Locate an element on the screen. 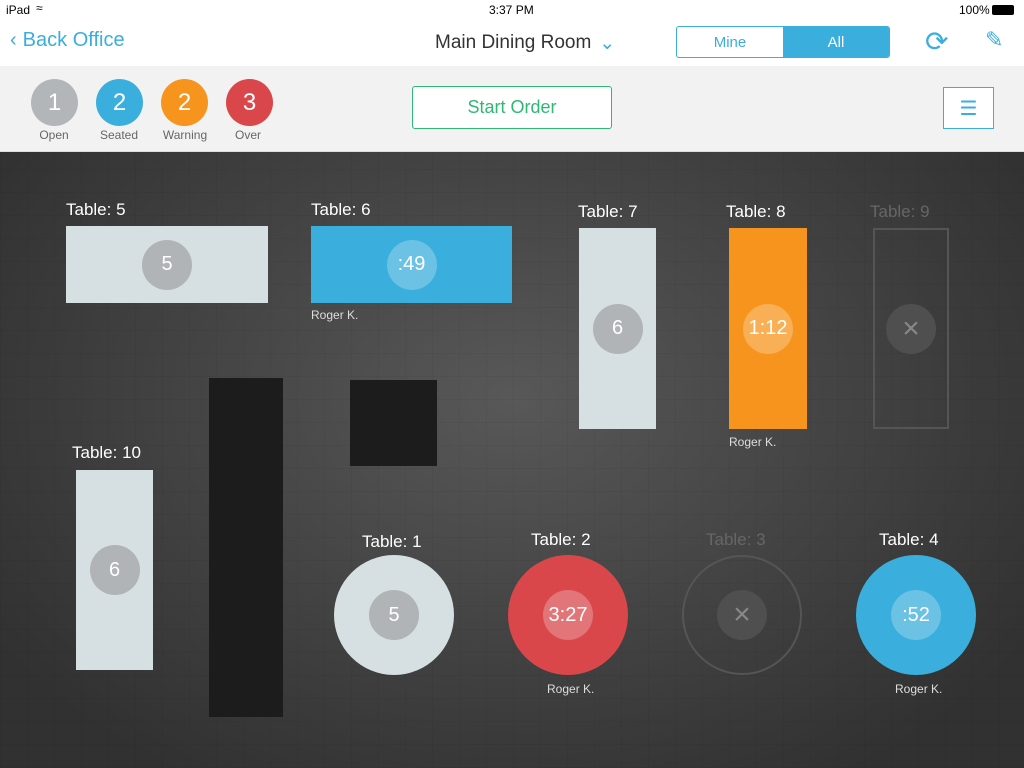 The height and width of the screenshot is (768, 1024). table-9: × is located at coordinates (911, 328).